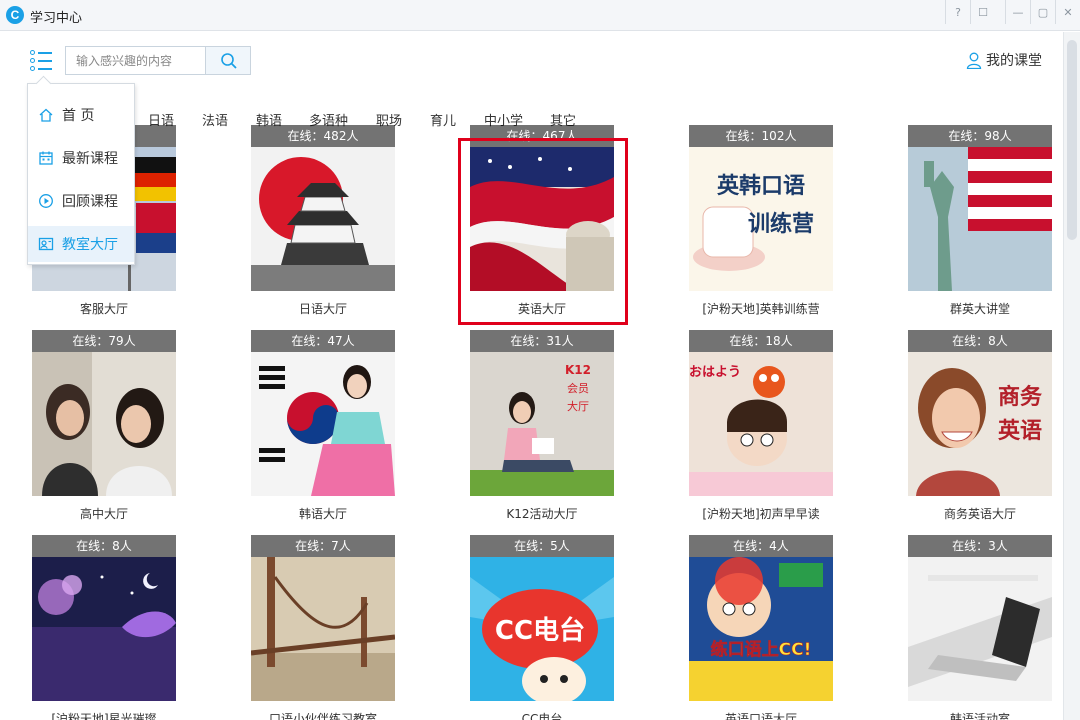 The width and height of the screenshot is (1080, 720). What do you see at coordinates (1042, 12) in the screenshot?
I see `maximize-button: ▢` at bounding box center [1042, 12].